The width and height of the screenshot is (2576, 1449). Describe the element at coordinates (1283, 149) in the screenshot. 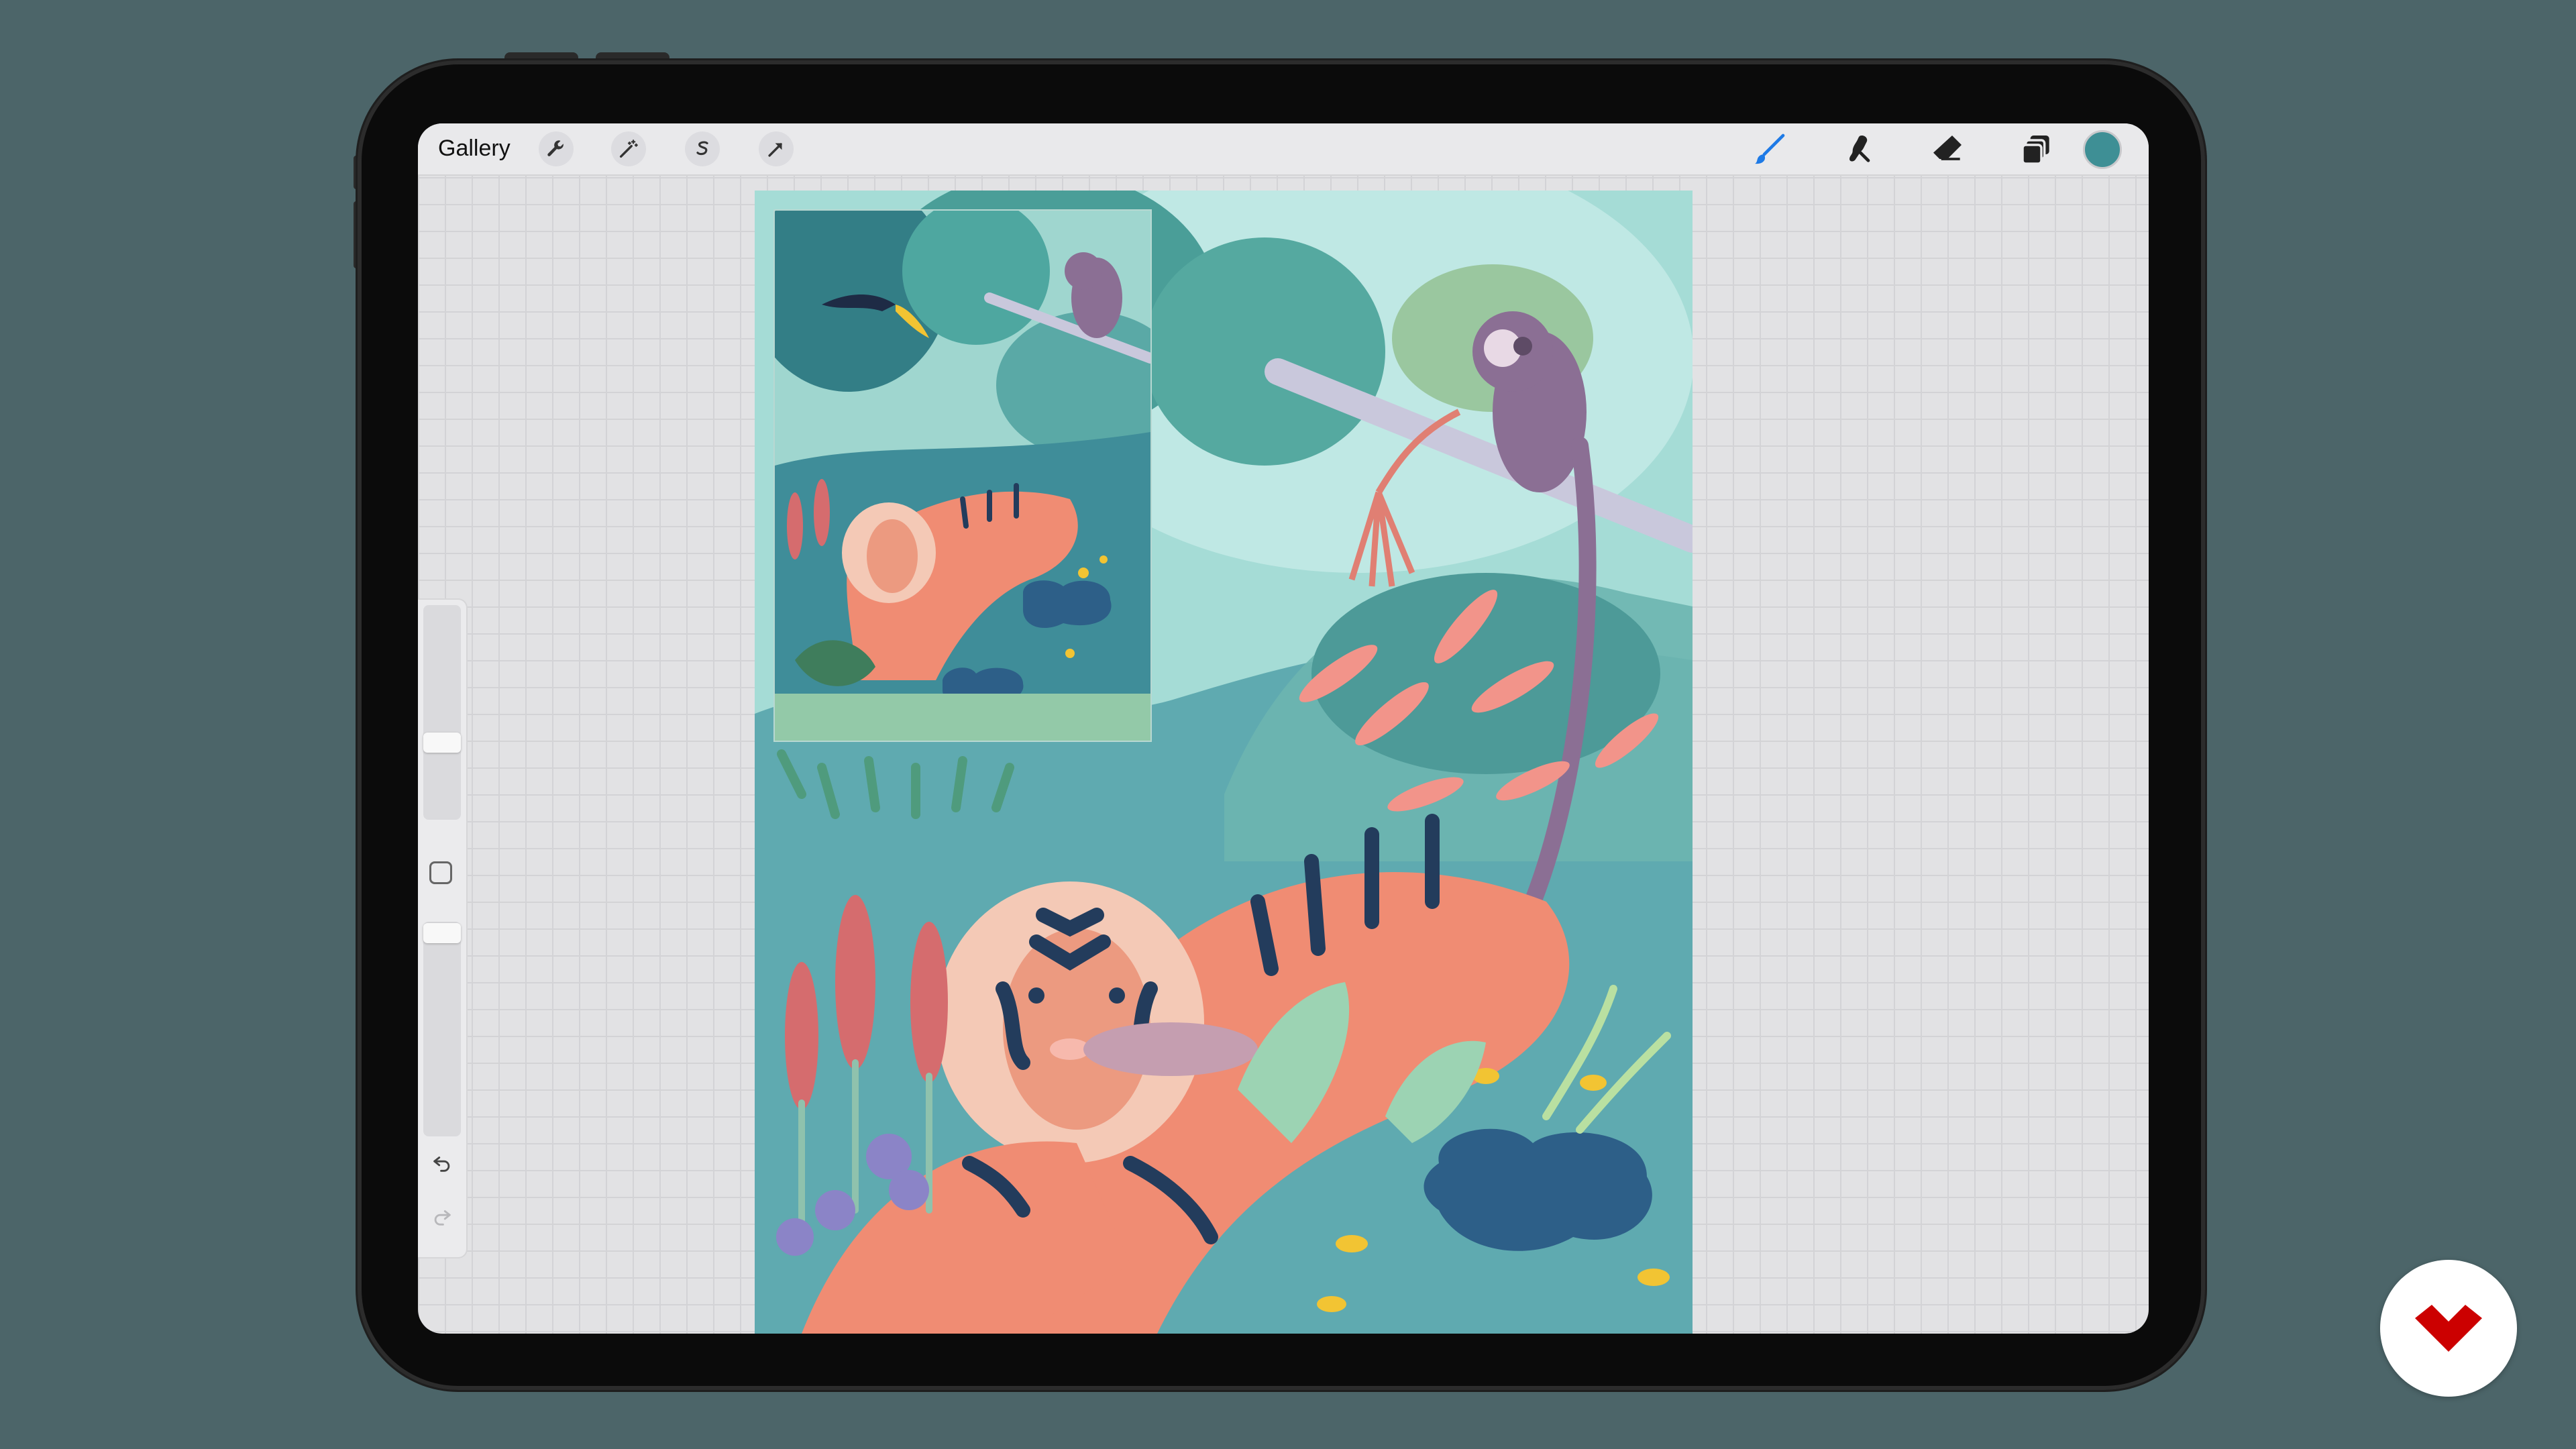

I see `top-toolbar: Gallery` at that location.